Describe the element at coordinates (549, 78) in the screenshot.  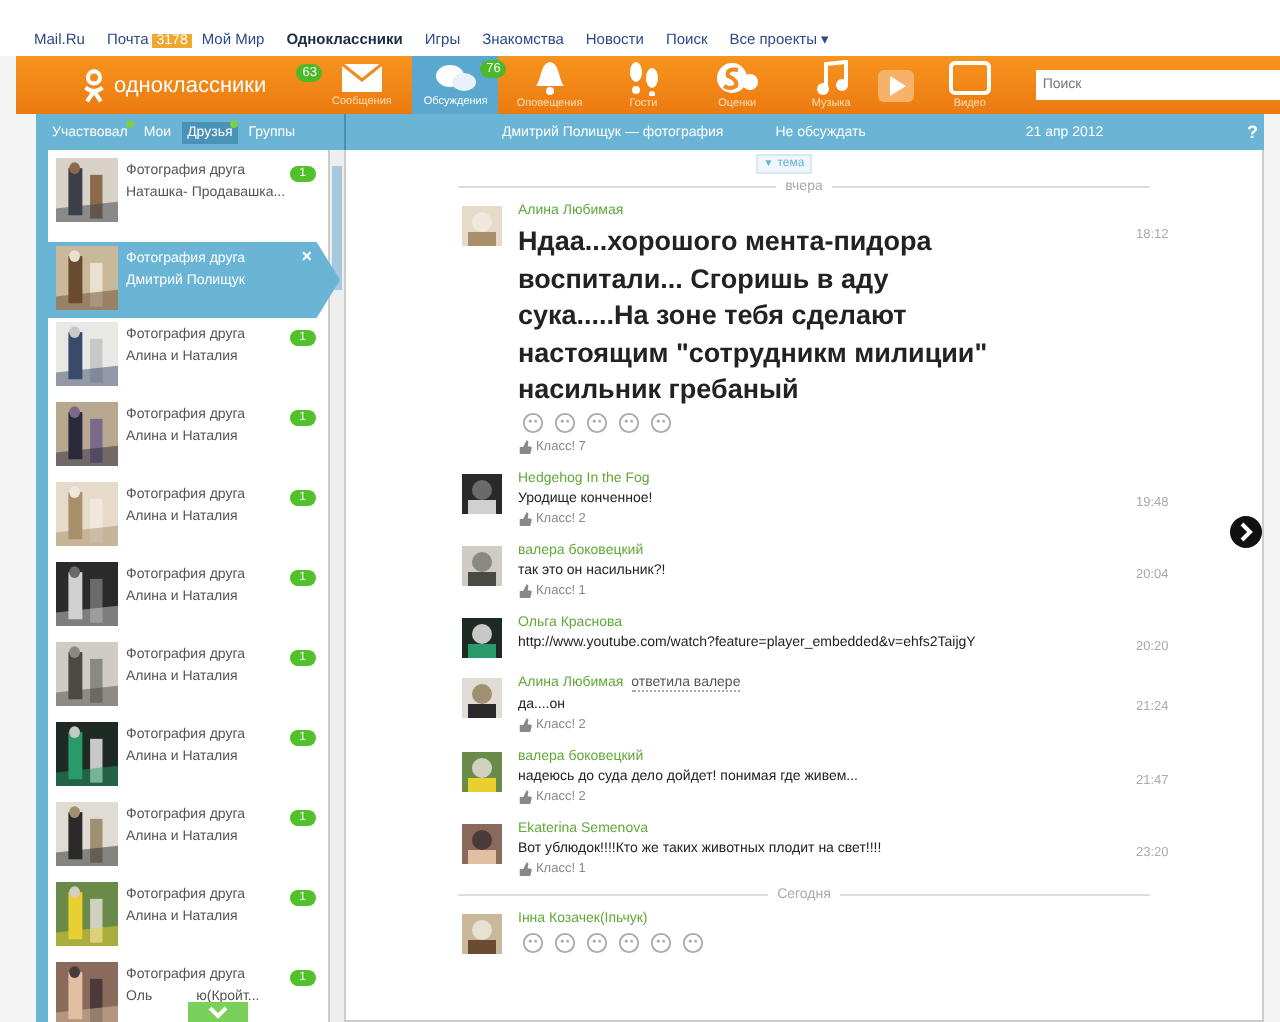
I see `bell-icon` at that location.